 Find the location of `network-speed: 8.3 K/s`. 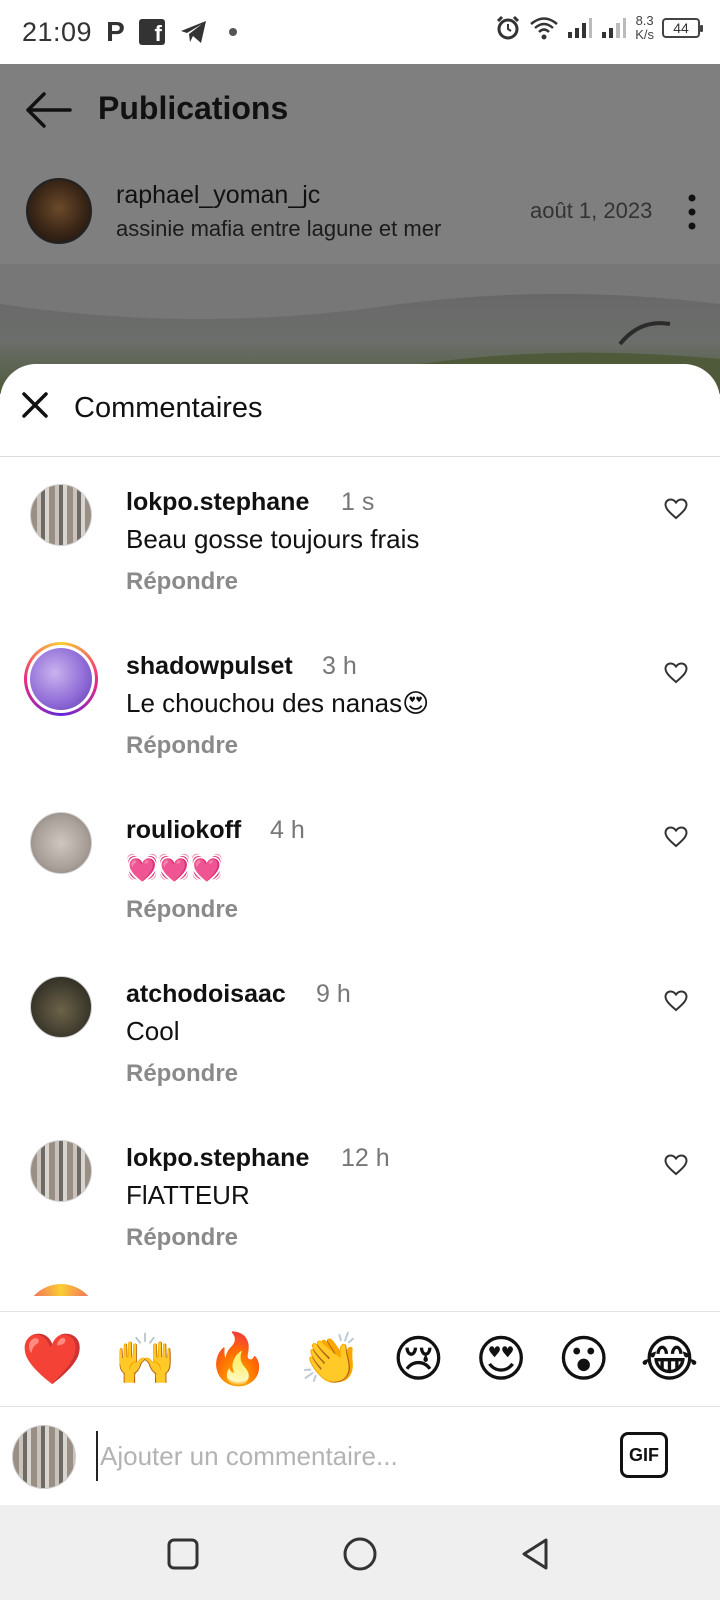

network-speed: 8.3 K/s is located at coordinates (644, 27).